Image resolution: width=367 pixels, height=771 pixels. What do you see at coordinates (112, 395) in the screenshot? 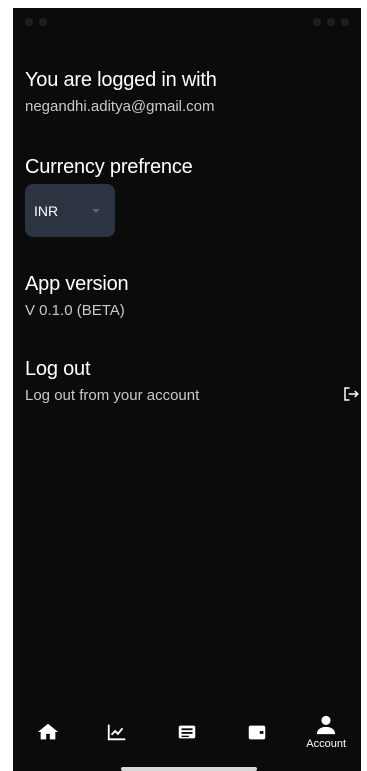
I see `logout-subtitle: Log out from your account` at bounding box center [112, 395].